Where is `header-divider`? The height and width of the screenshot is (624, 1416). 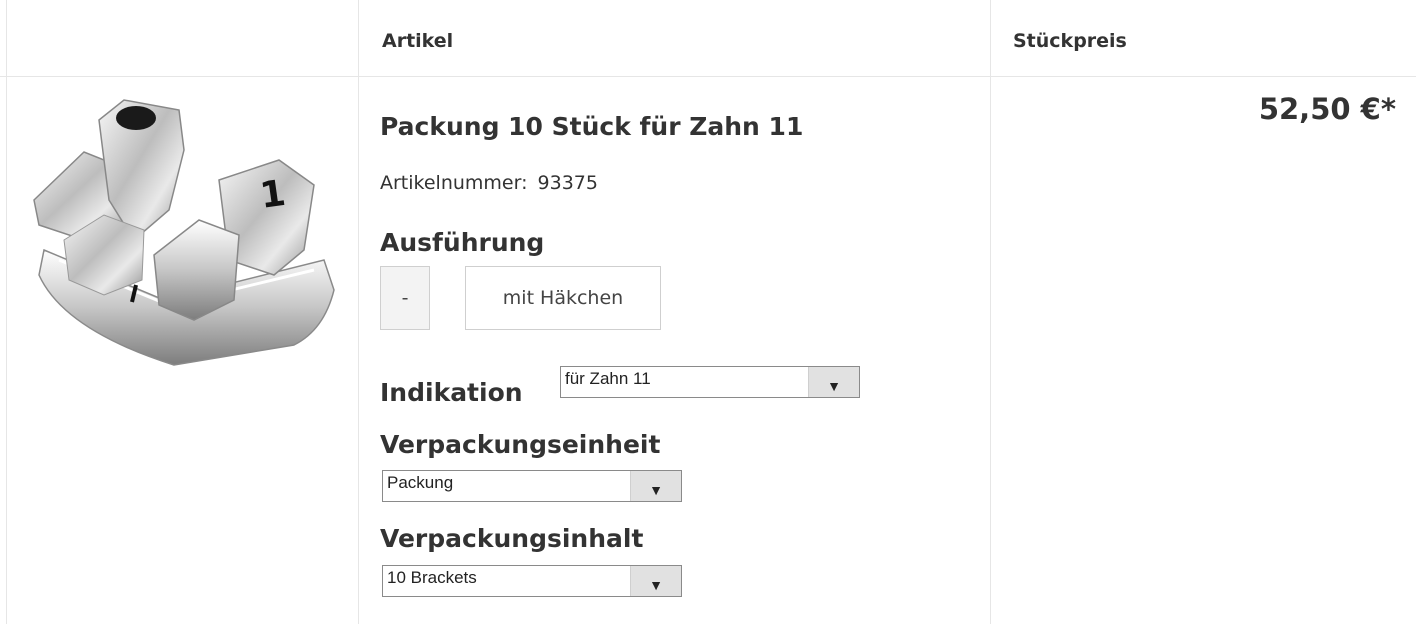
header-divider is located at coordinates (708, 76).